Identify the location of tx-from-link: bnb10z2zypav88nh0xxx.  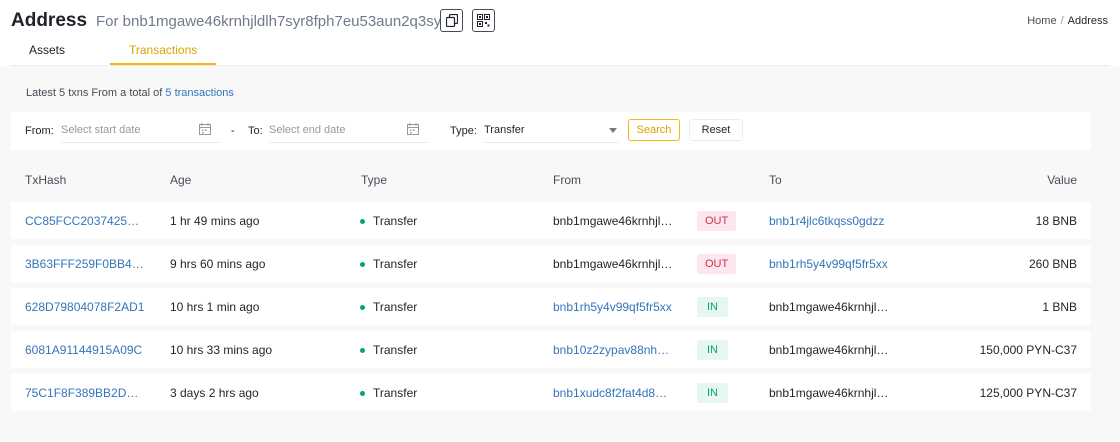
(613, 350).